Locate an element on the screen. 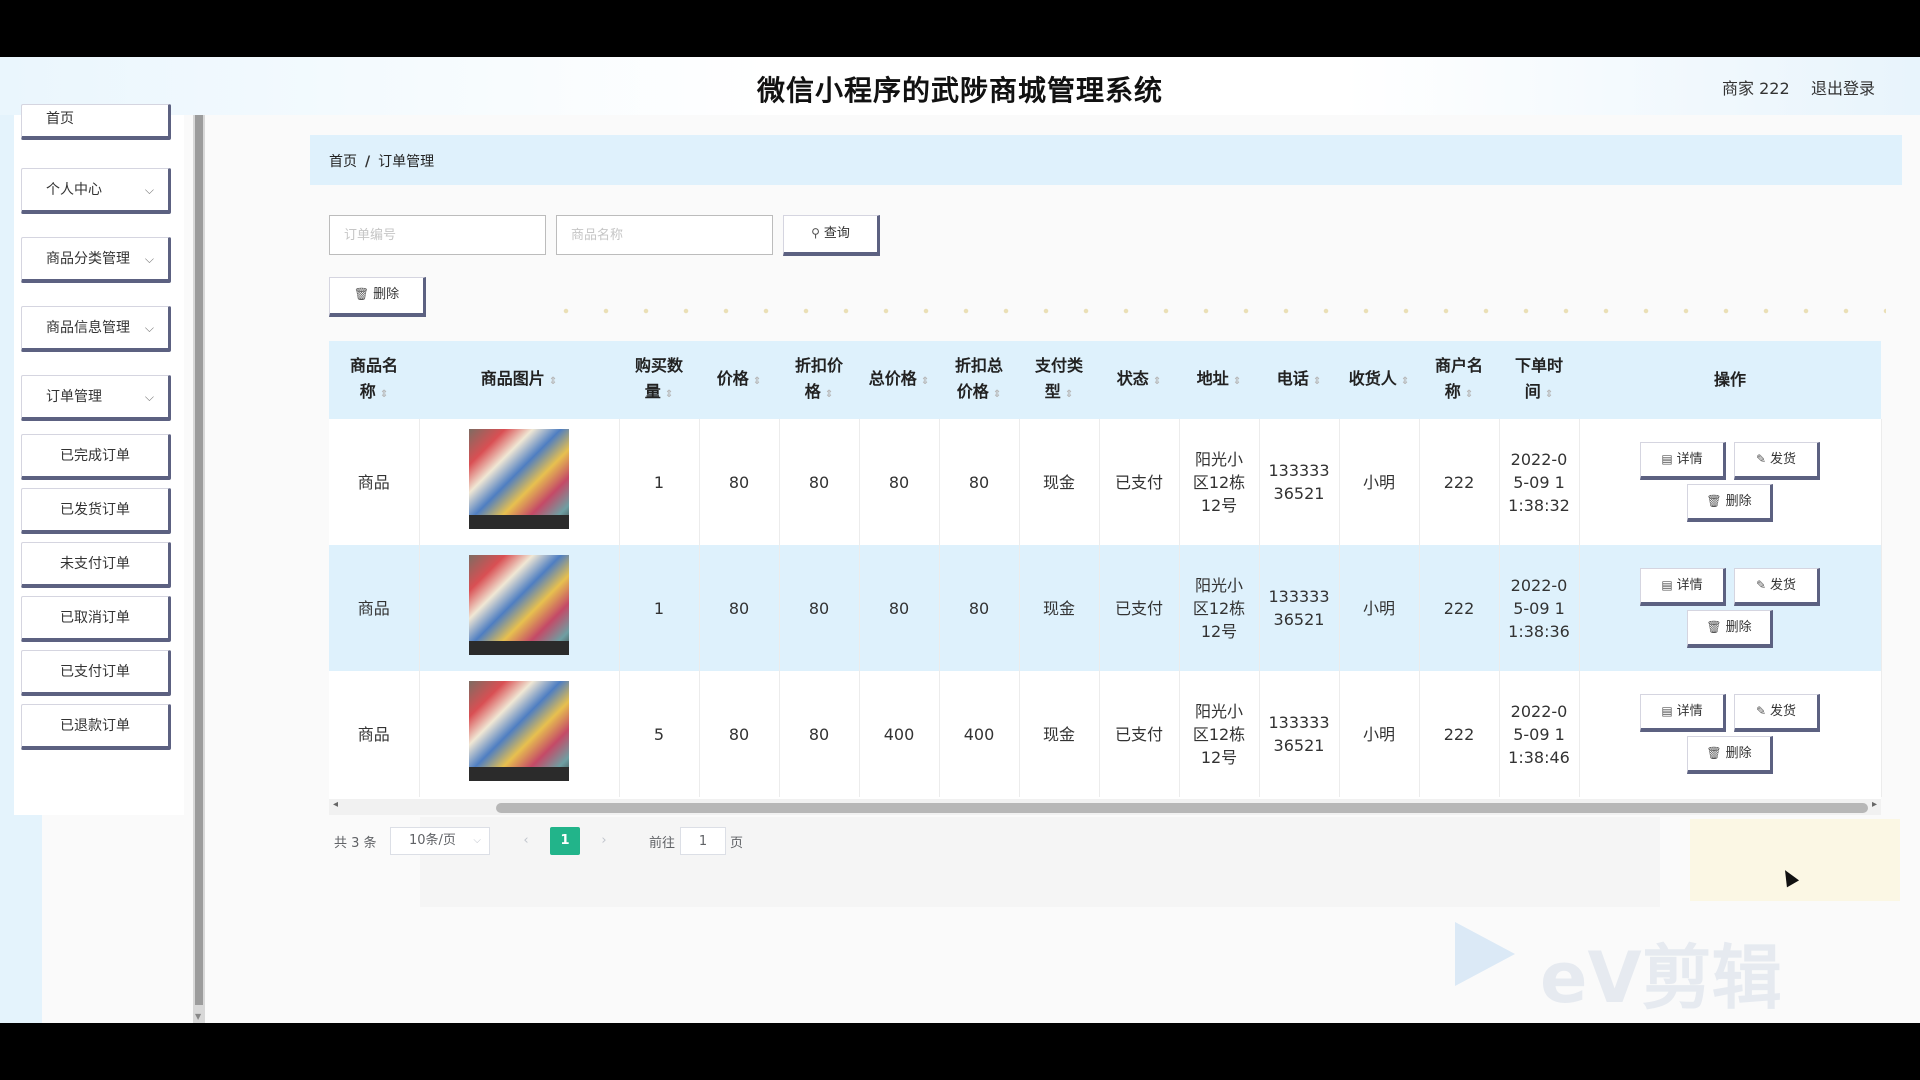 This screenshot has width=1920, height=1080. column-header: 商户名称 ⇕ is located at coordinates (1459, 380).